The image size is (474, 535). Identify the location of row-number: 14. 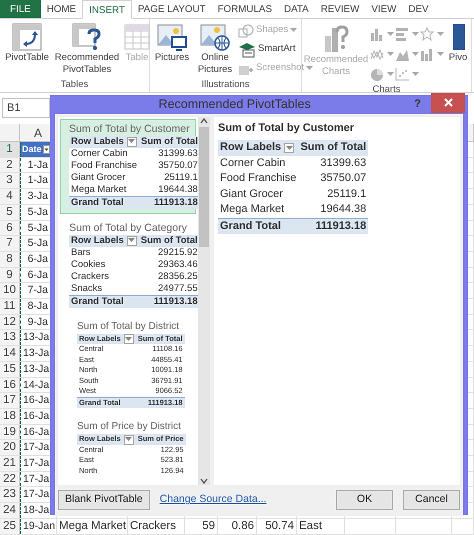
(10, 353).